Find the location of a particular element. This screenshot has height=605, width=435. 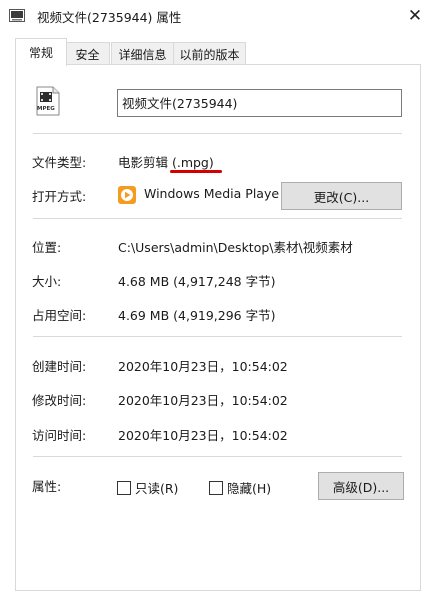

modified-label: 修改时间: is located at coordinates (59, 400).